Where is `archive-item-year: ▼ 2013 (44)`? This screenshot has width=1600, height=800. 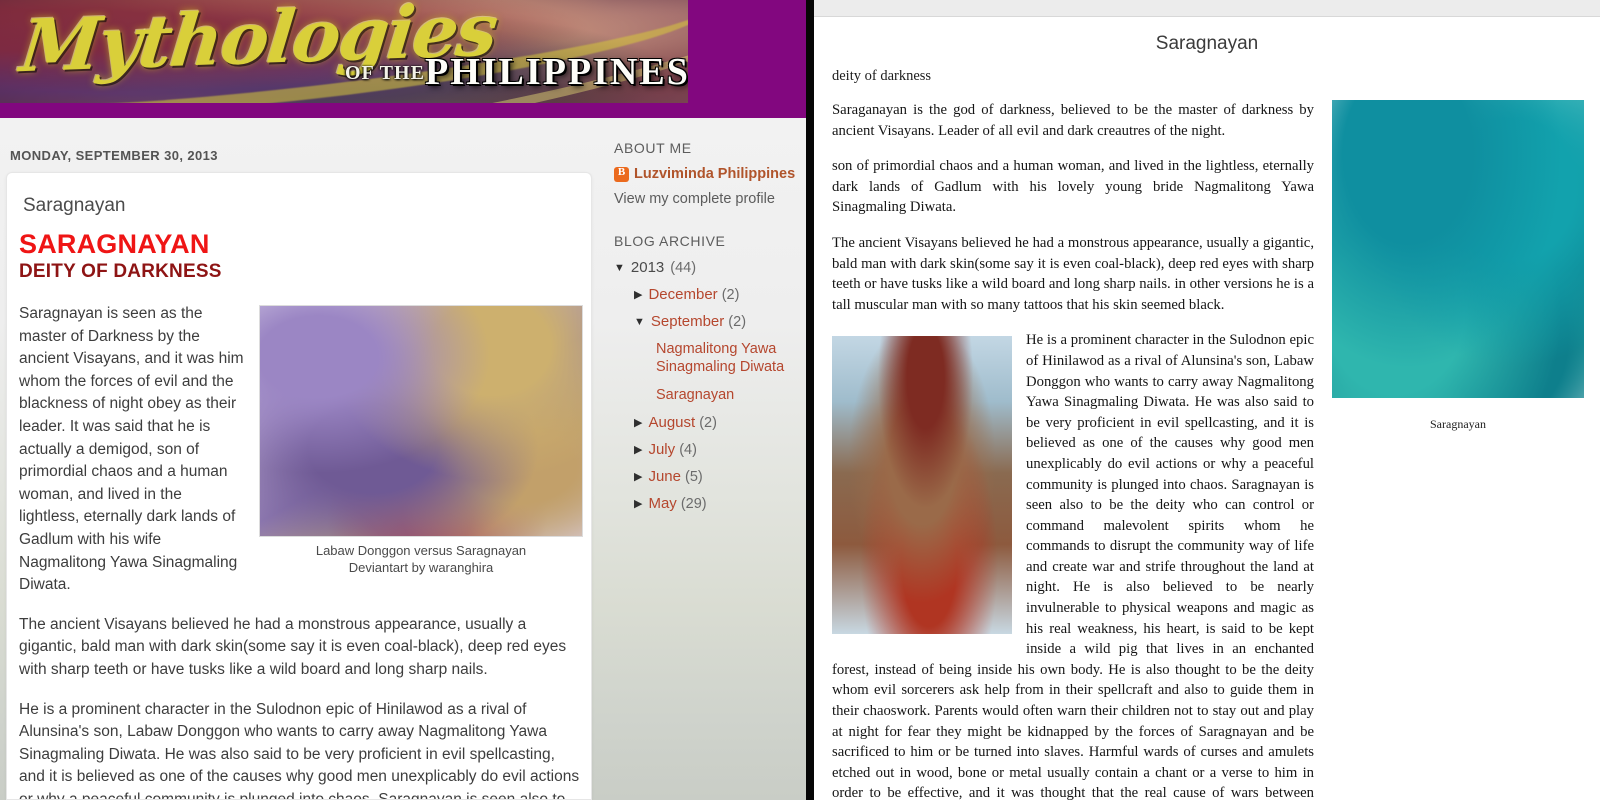
archive-item-year: ▼ 2013 (44) is located at coordinates (707, 268).